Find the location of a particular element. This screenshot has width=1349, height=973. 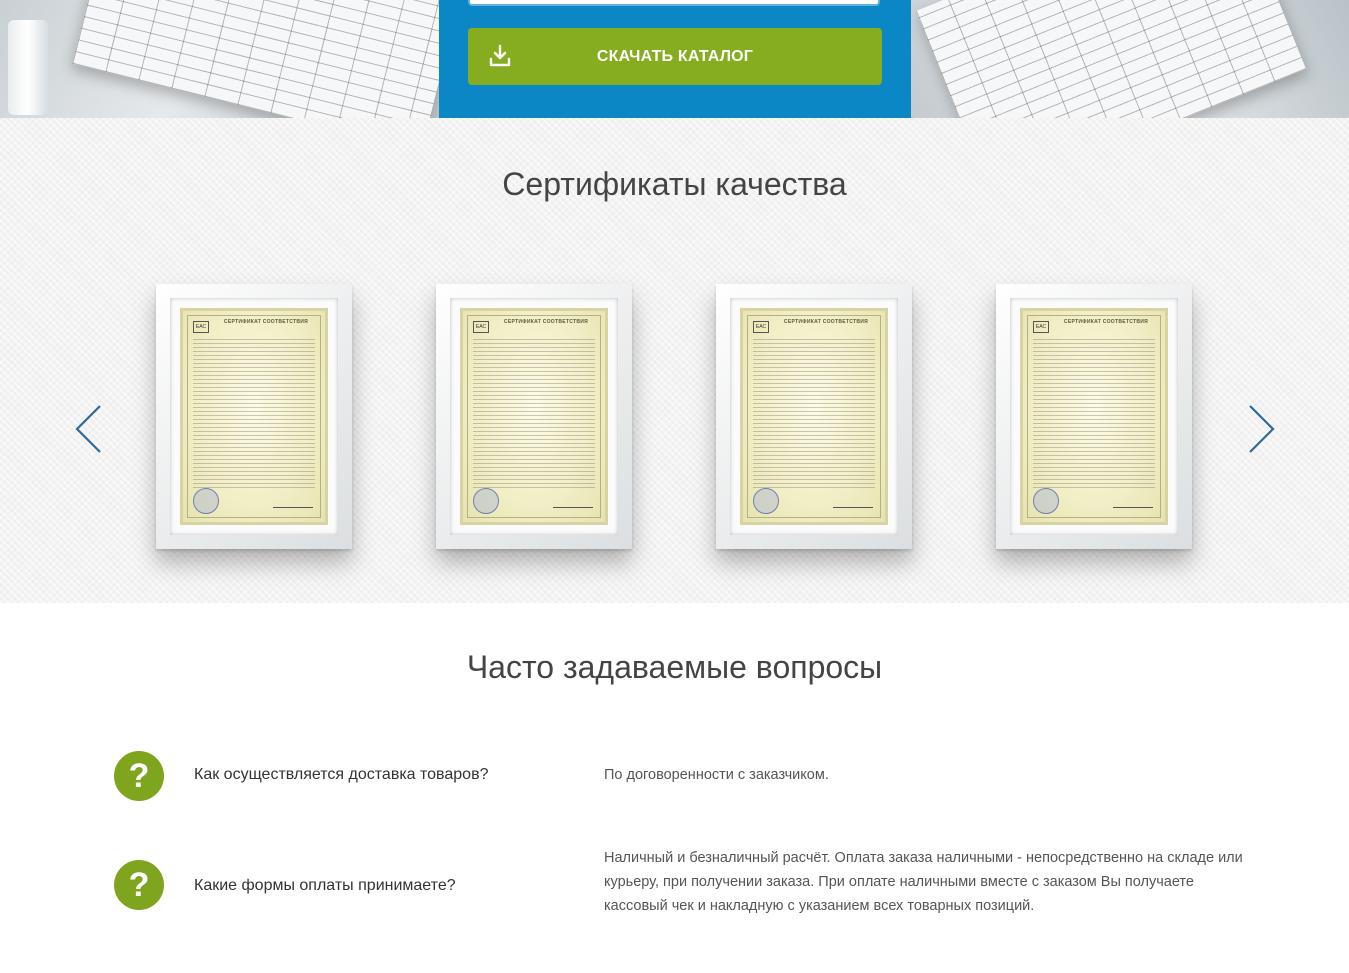

hero-image-left is located at coordinates (219, 59).